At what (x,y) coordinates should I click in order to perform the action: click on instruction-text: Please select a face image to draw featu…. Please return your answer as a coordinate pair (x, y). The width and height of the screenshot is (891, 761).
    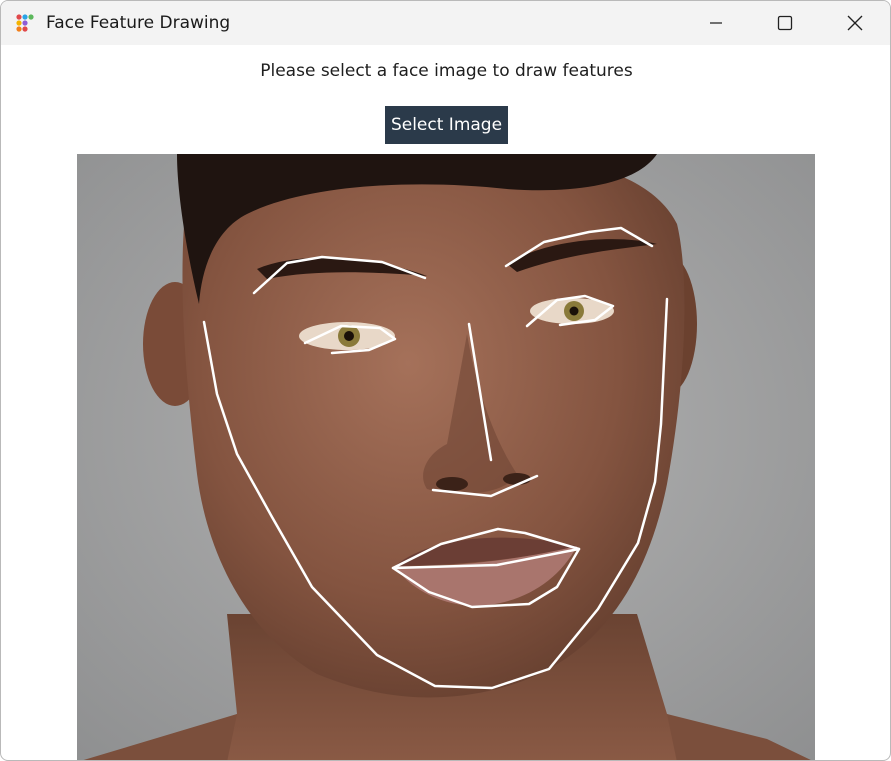
    Looking at the image, I should click on (446, 71).